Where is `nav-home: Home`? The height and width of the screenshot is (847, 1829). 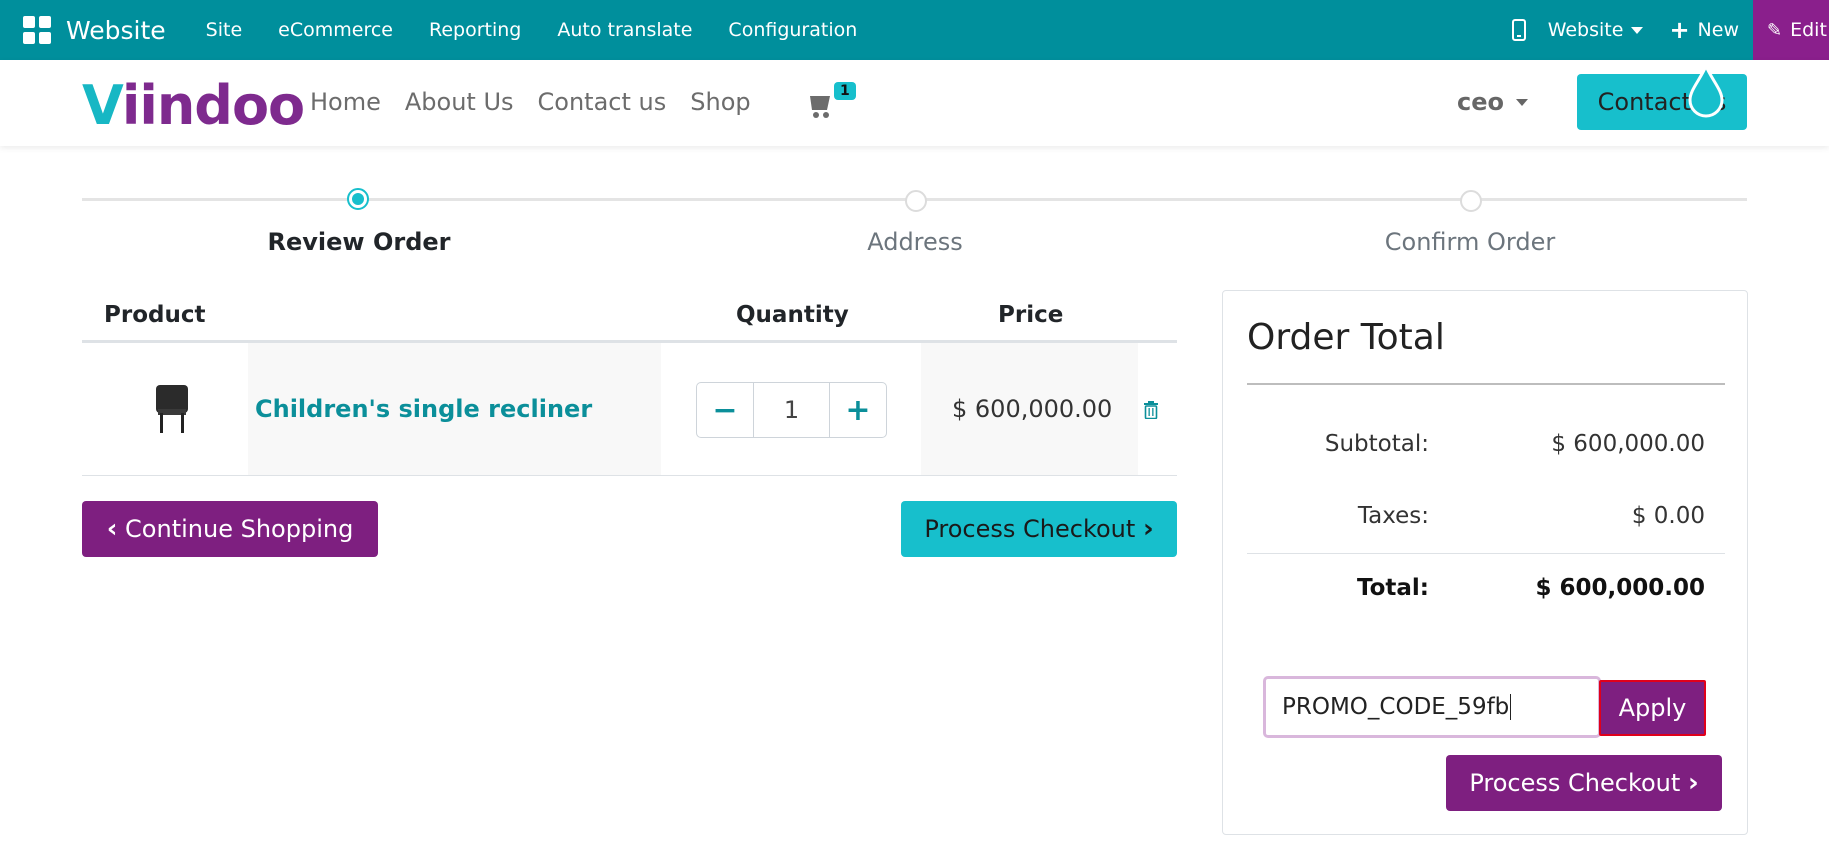
nav-home: Home is located at coordinates (345, 102).